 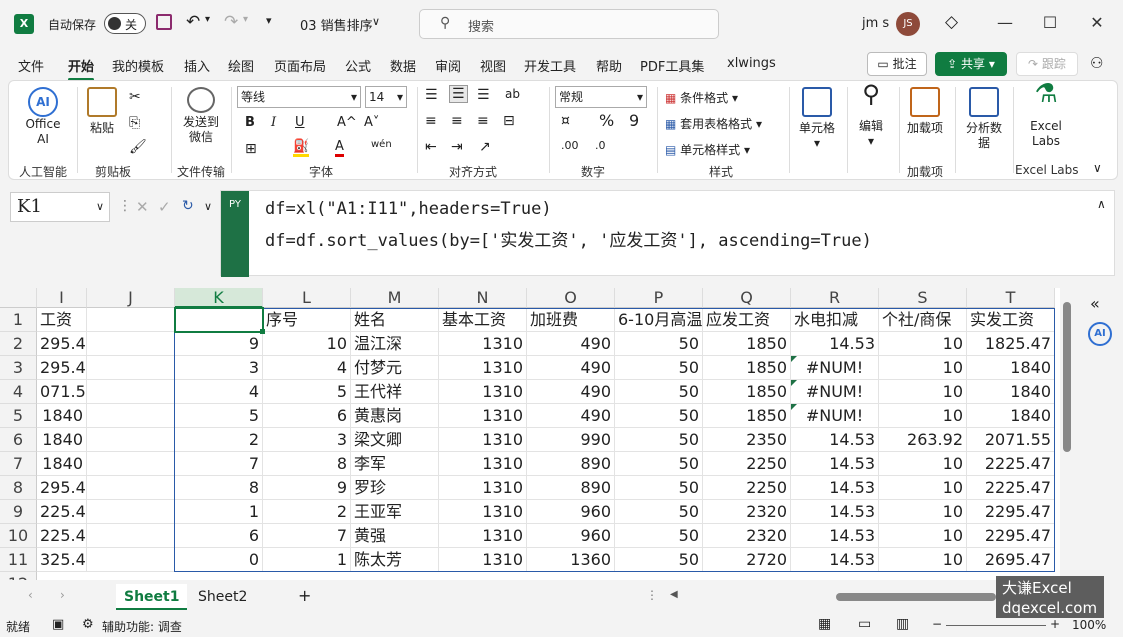 I want to click on align-right-icon: ≡, so click(x=483, y=121).